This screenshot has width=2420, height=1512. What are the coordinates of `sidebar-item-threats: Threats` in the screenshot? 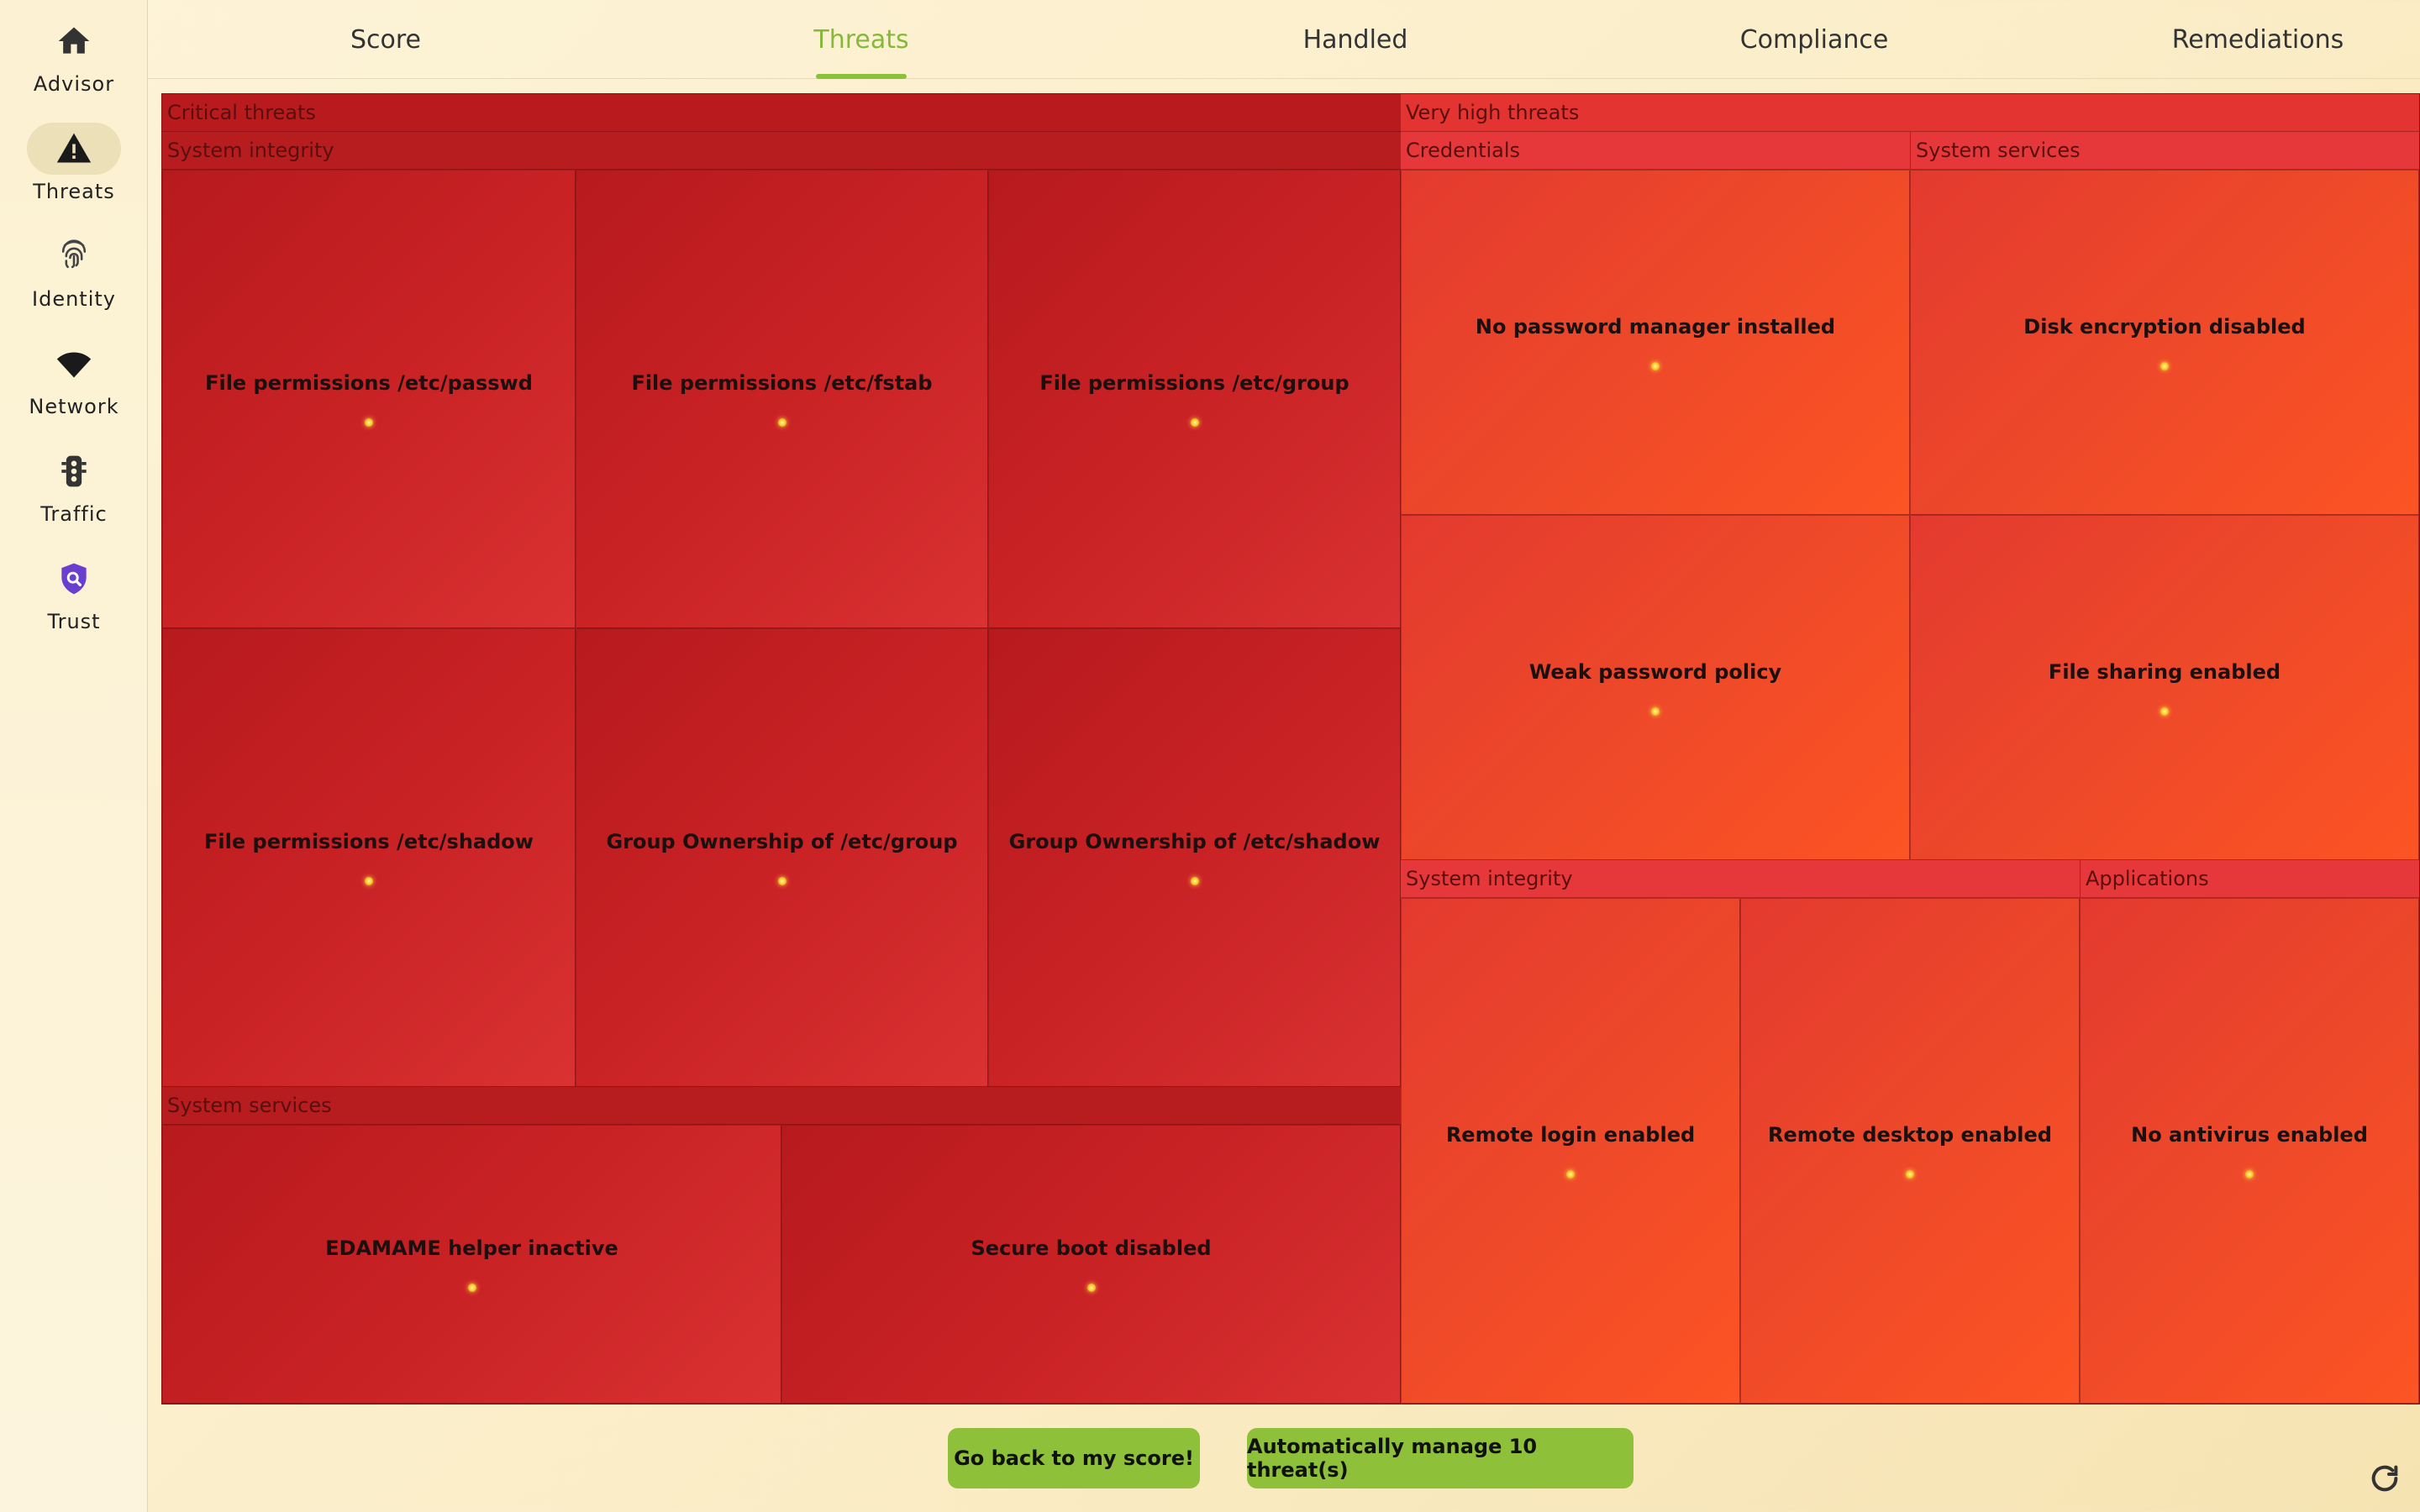 It's located at (74, 160).